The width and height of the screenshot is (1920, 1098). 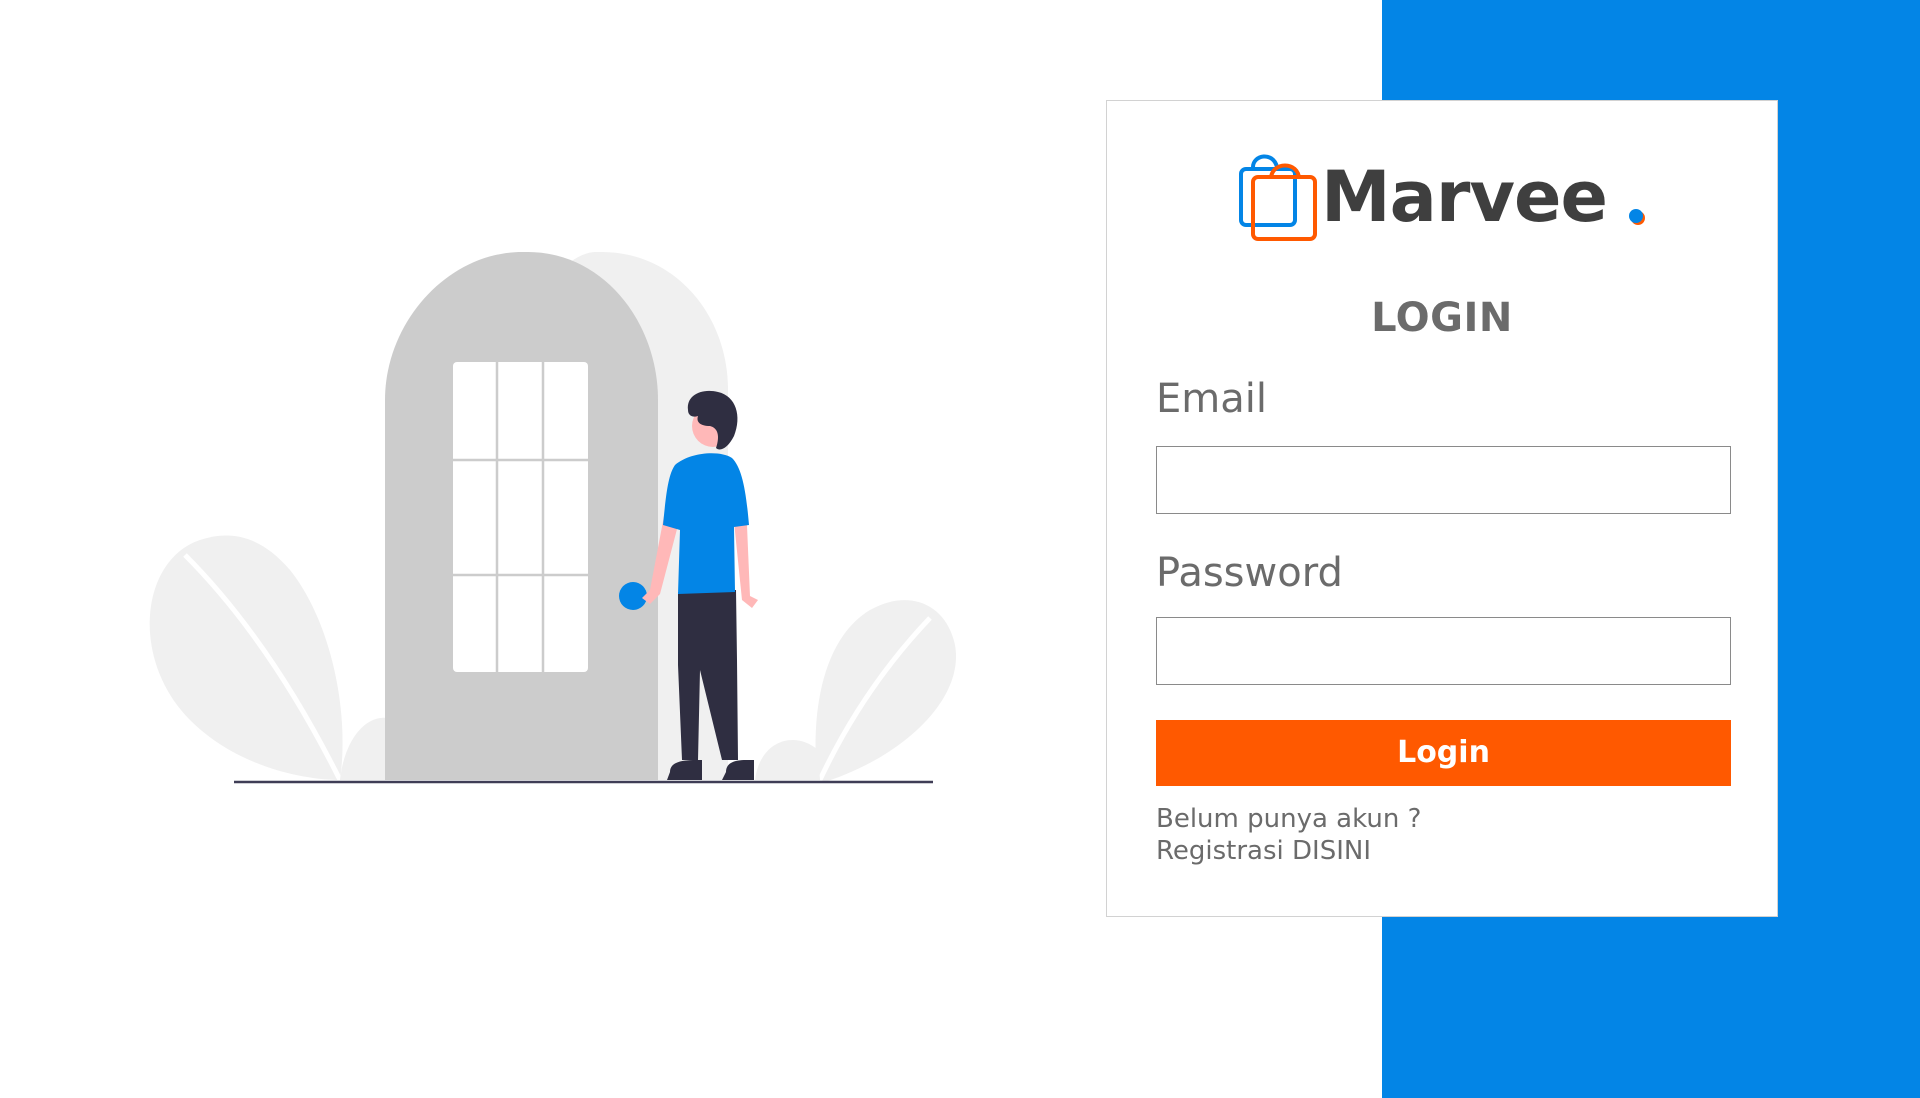 I want to click on dot-icon, so click(x=1637, y=217).